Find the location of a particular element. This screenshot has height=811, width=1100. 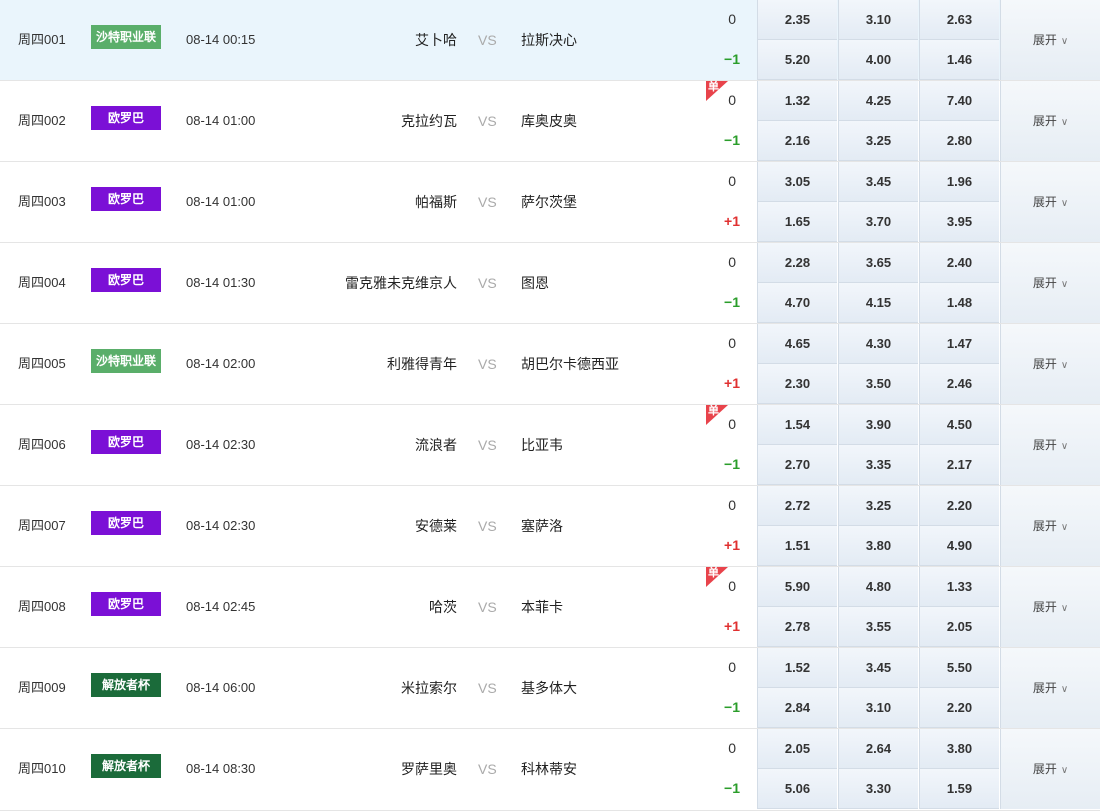

odds-normal-win: 5.90 is located at coordinates (797, 587).